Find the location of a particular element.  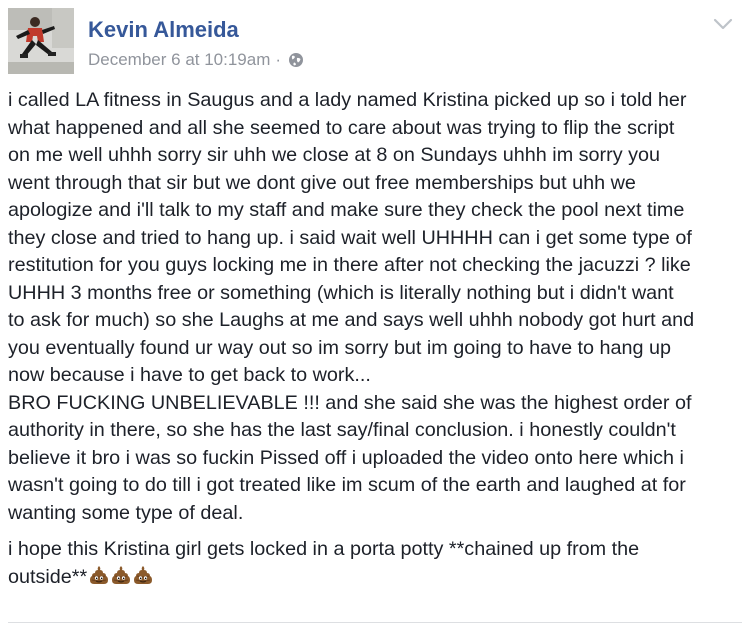

avatar is located at coordinates (41, 41).